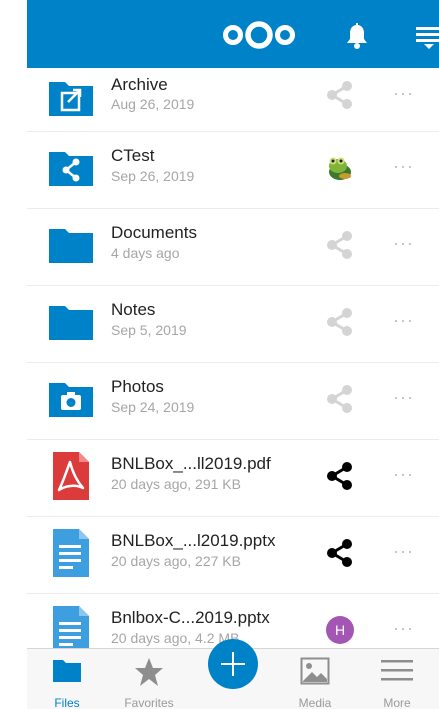 The image size is (439, 709). I want to click on file-name: Photos, so click(137, 386).